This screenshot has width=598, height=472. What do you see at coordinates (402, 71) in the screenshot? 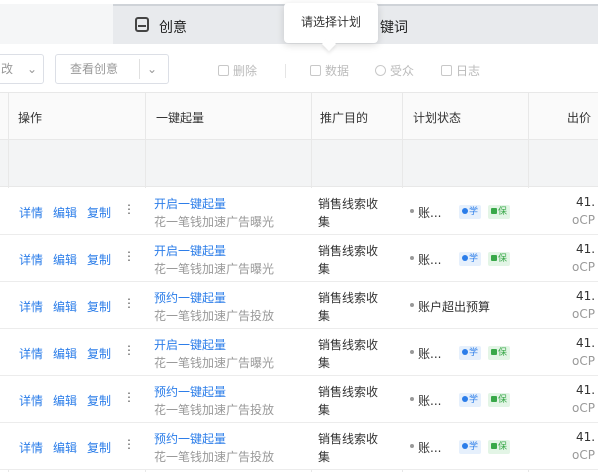
I see `audience-label: 受众` at bounding box center [402, 71].